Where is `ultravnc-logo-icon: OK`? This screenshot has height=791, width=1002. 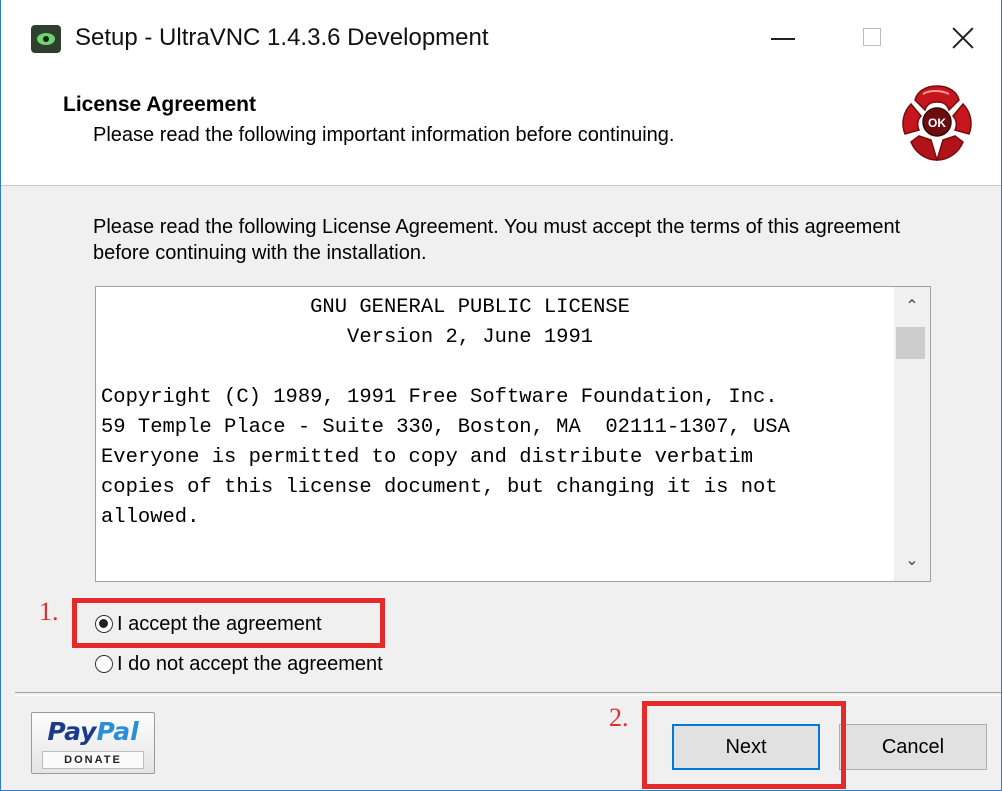
ultravnc-logo-icon: OK is located at coordinates (937, 123).